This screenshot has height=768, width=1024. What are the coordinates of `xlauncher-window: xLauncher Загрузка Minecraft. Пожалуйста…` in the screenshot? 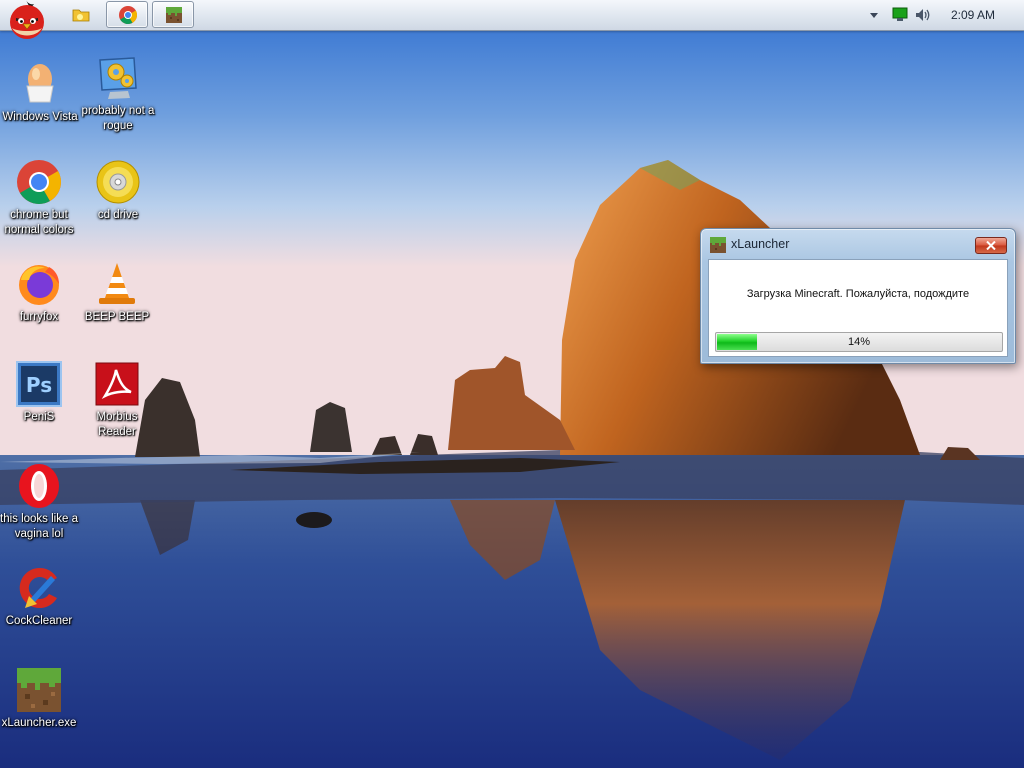 It's located at (858, 296).